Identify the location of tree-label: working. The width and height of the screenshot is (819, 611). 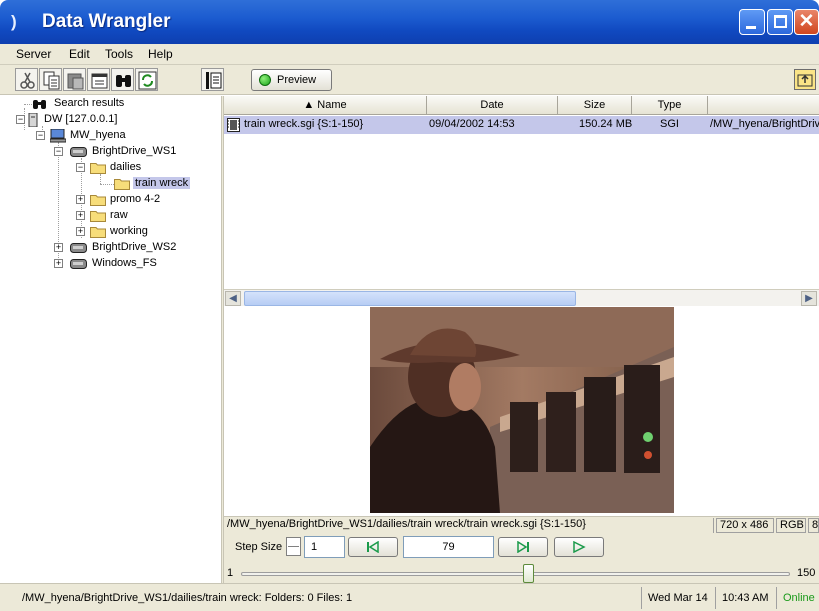
(129, 231).